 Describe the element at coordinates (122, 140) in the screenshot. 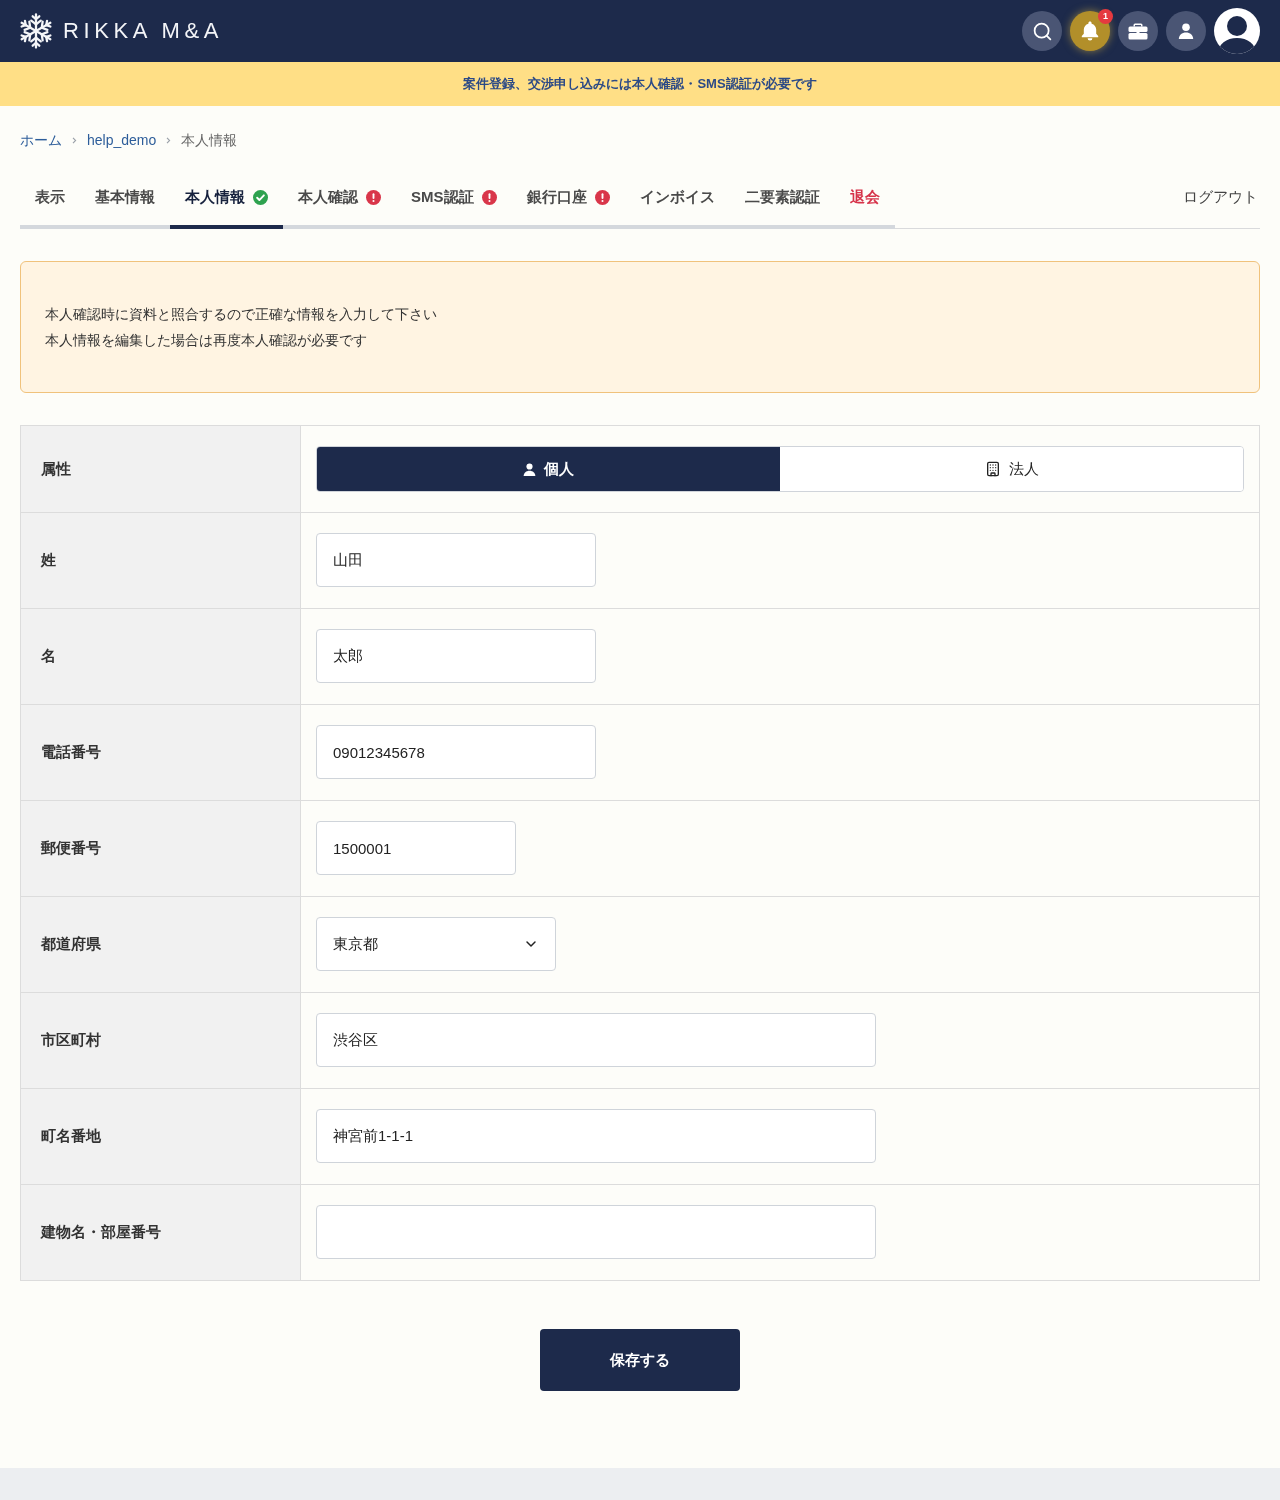

I see `breadcrumb-link: help_demo` at that location.